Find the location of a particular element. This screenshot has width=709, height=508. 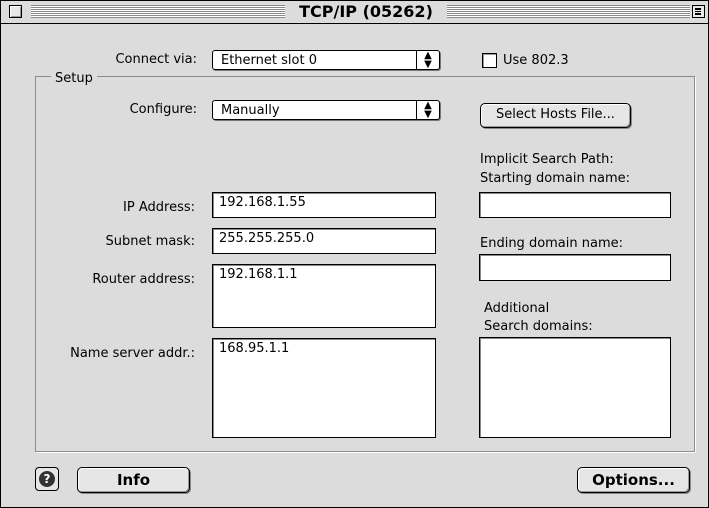

connect-via-value: Ethernet slot 0 is located at coordinates (269, 60).